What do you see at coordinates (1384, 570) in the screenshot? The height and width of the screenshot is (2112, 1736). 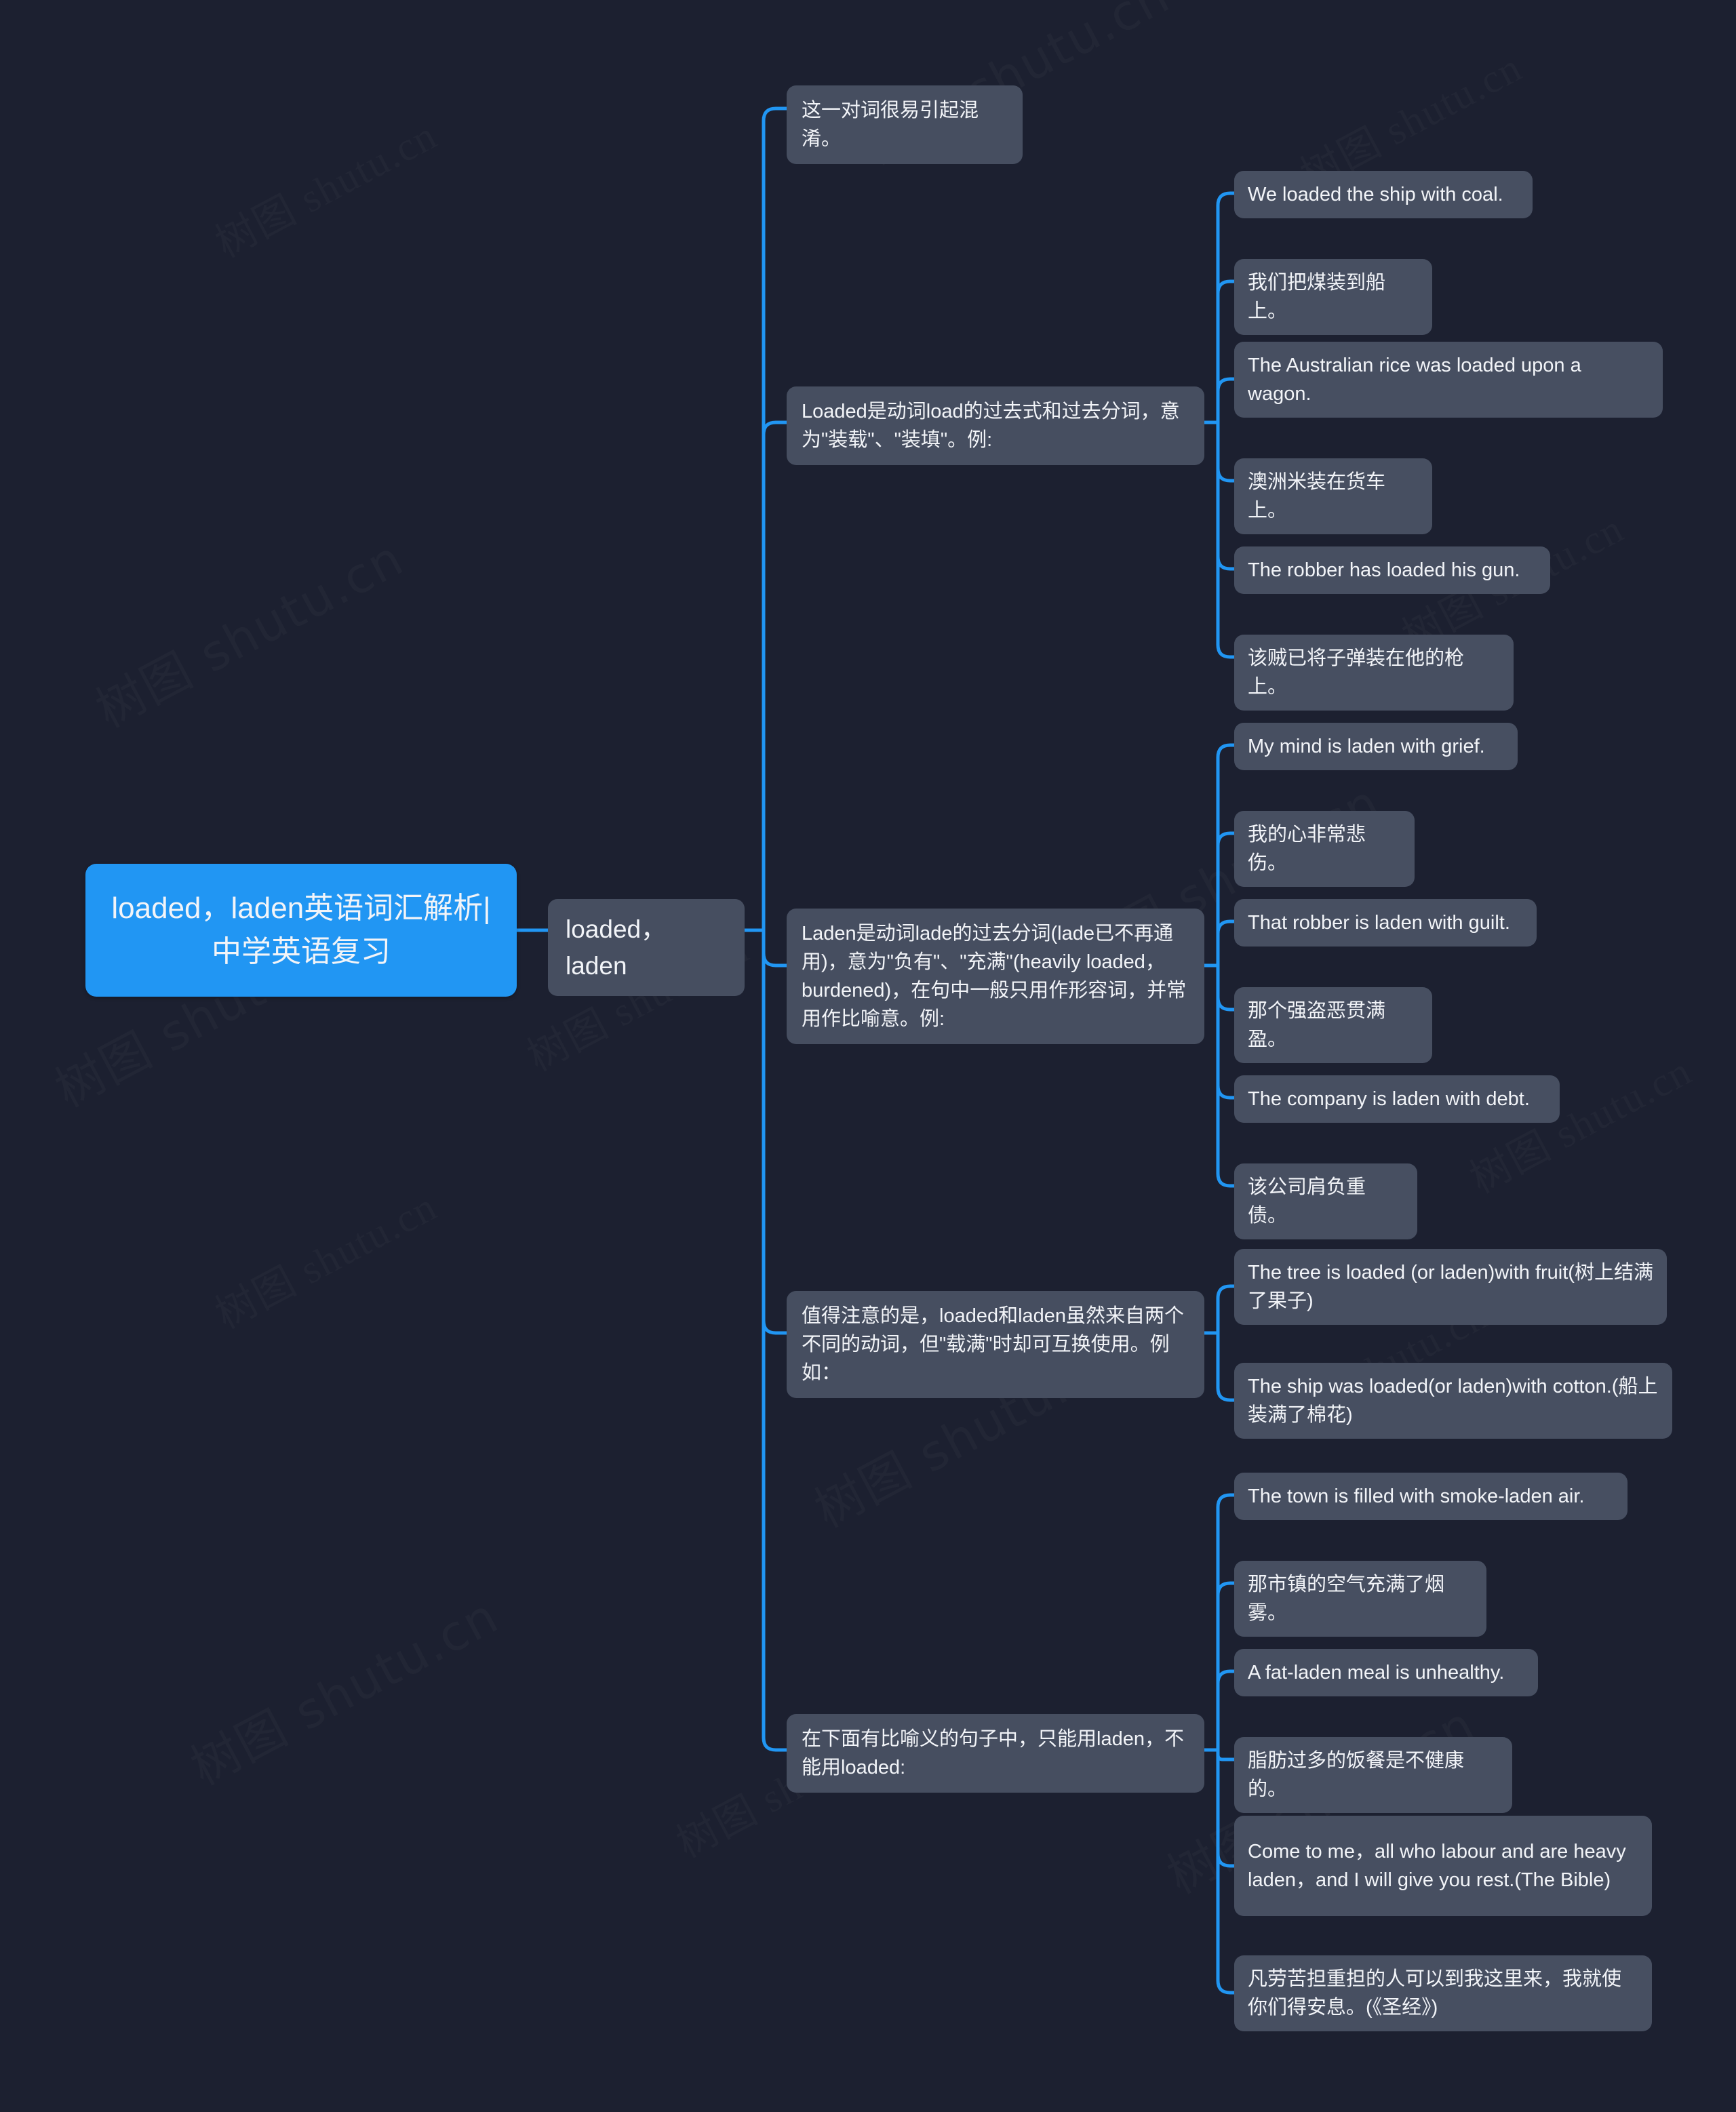 I see `leaf-node-label: The robber has loaded his gun.` at bounding box center [1384, 570].